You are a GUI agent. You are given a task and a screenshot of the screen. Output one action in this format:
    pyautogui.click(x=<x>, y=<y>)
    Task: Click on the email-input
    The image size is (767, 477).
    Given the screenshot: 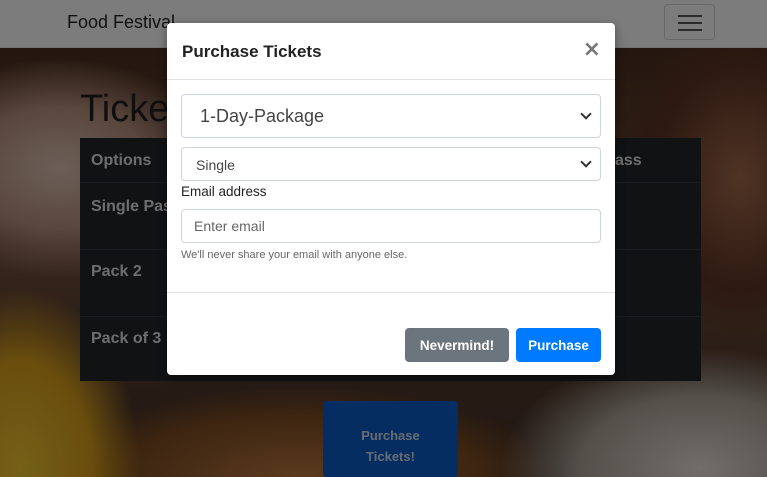 What is the action you would take?
    pyautogui.click(x=391, y=226)
    